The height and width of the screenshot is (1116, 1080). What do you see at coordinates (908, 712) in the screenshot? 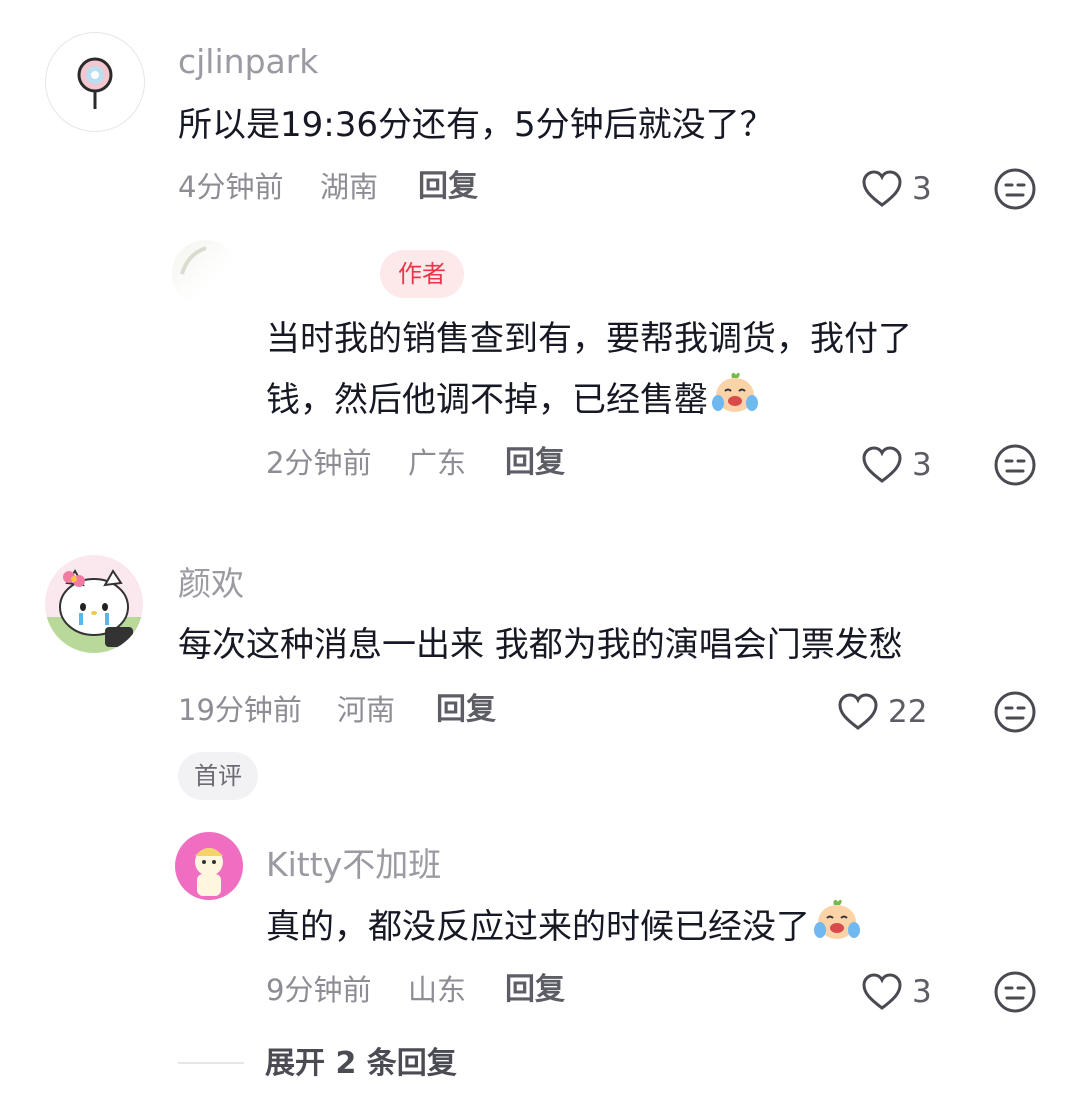
I see `like-count: 22` at bounding box center [908, 712].